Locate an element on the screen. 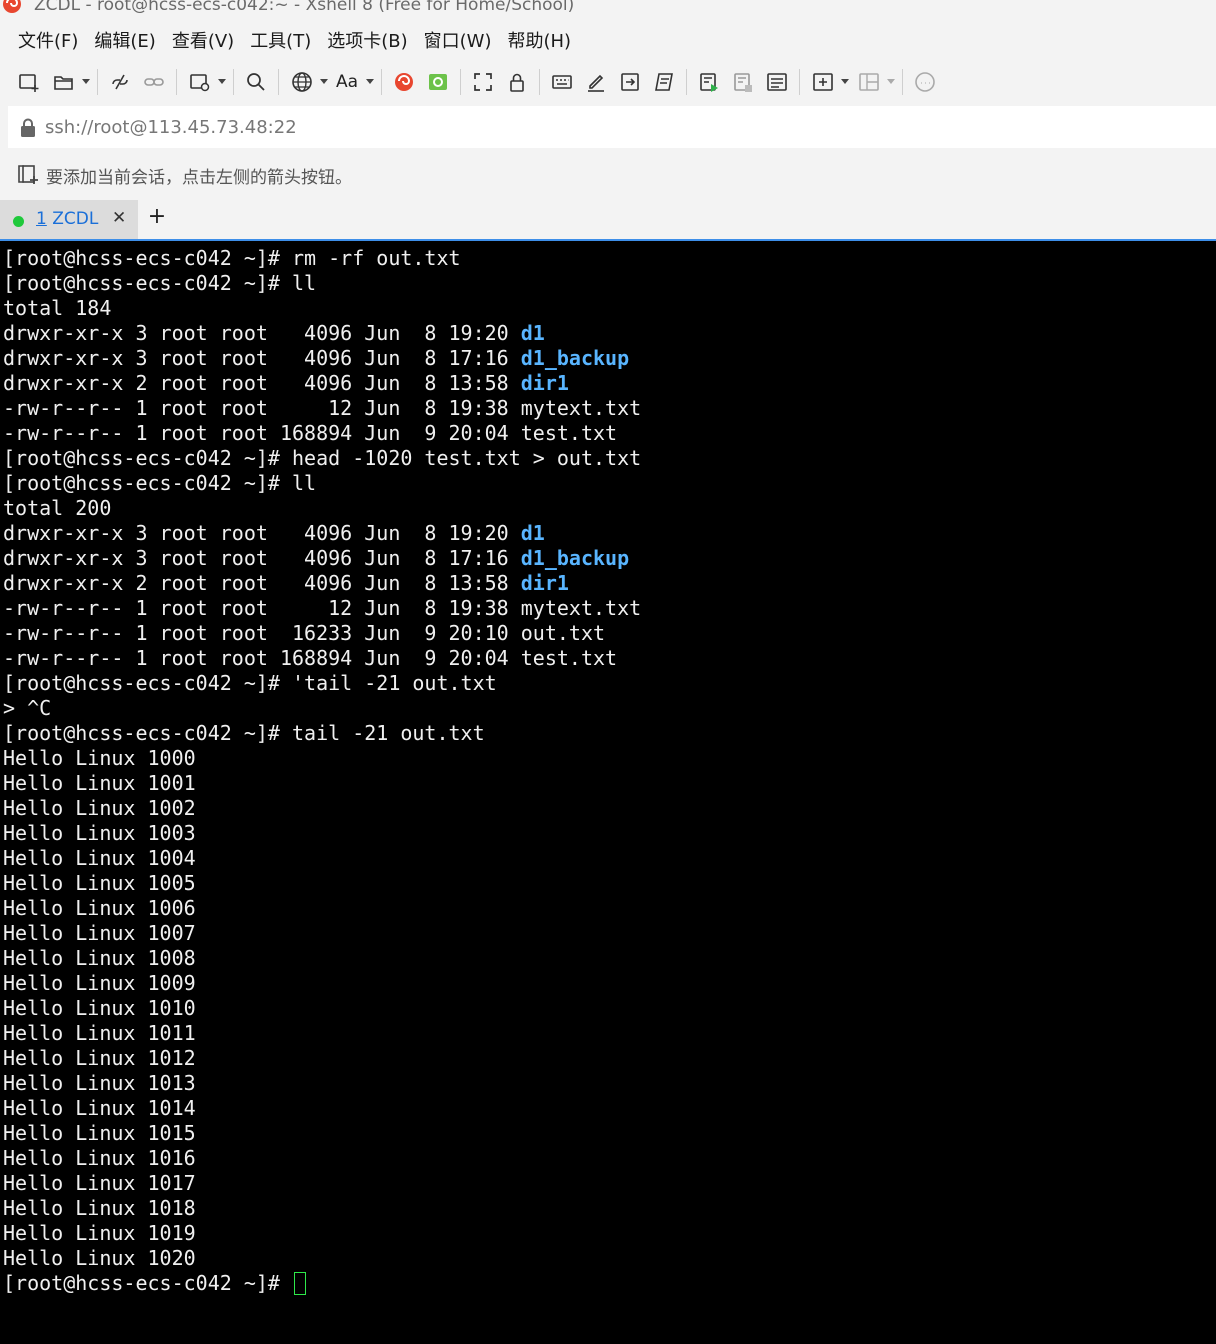 The image size is (1216, 1344). session-settings-icon is located at coordinates (200, 83).